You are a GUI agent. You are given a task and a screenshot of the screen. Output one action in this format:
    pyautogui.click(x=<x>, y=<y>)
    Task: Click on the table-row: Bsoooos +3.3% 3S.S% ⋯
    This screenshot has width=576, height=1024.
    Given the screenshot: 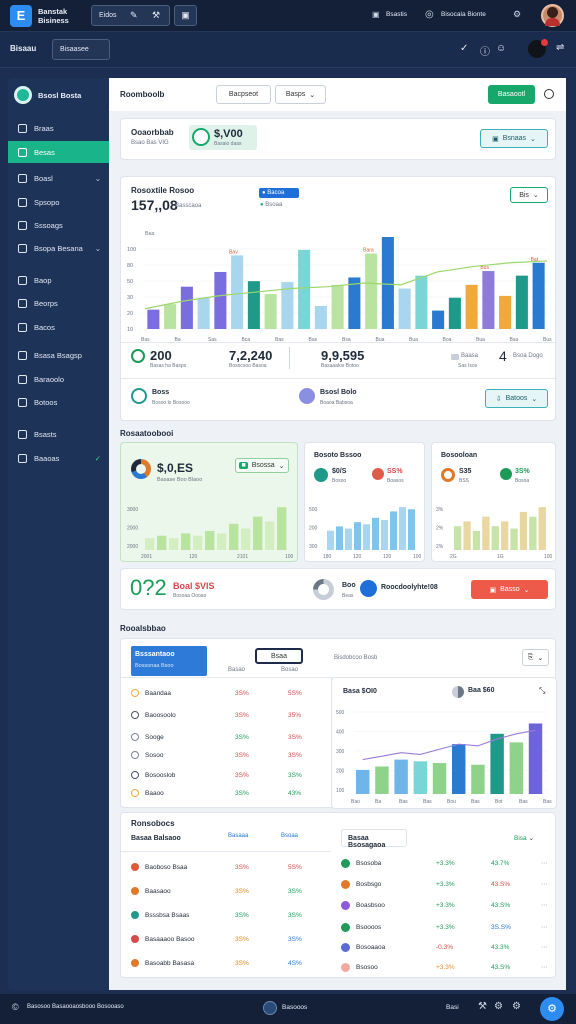 What is the action you would take?
    pyautogui.click(x=446, y=927)
    